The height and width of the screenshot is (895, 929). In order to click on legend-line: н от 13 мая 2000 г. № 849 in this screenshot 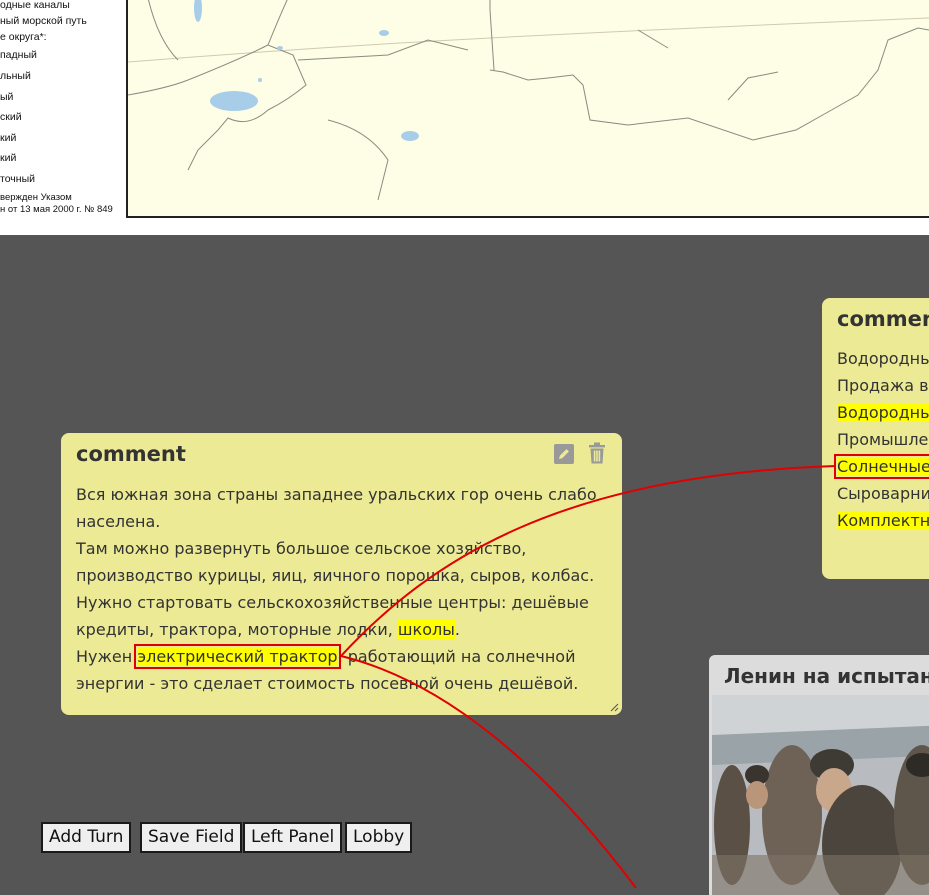, I will do `click(56, 209)`.